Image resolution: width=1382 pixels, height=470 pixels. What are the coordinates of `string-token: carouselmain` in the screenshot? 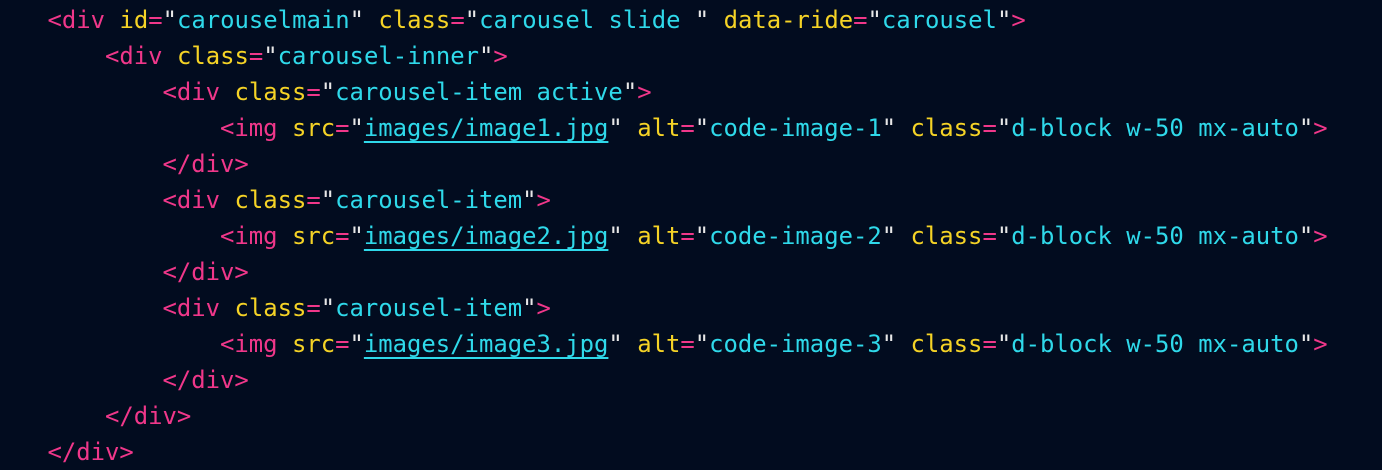 It's located at (263, 20).